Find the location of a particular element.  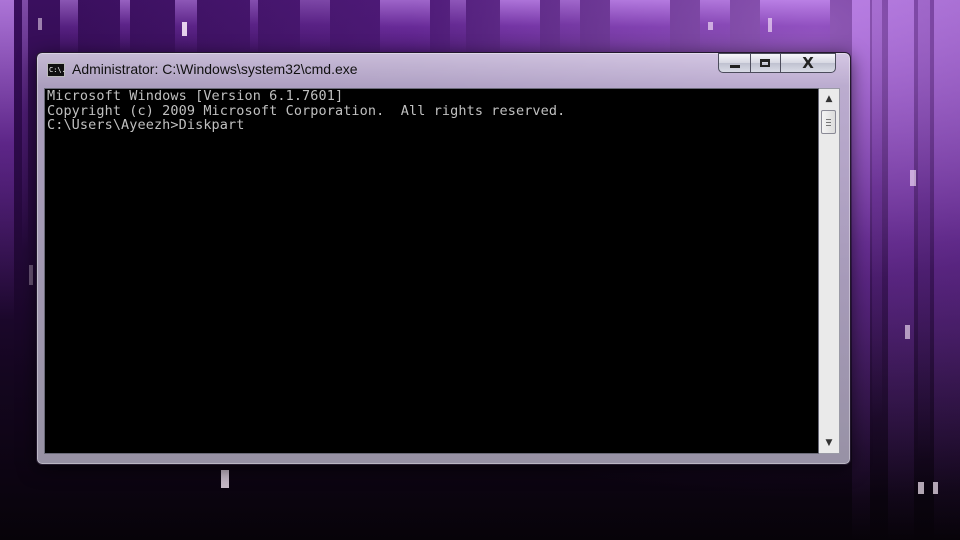

close-icon: X is located at coordinates (808, 63).